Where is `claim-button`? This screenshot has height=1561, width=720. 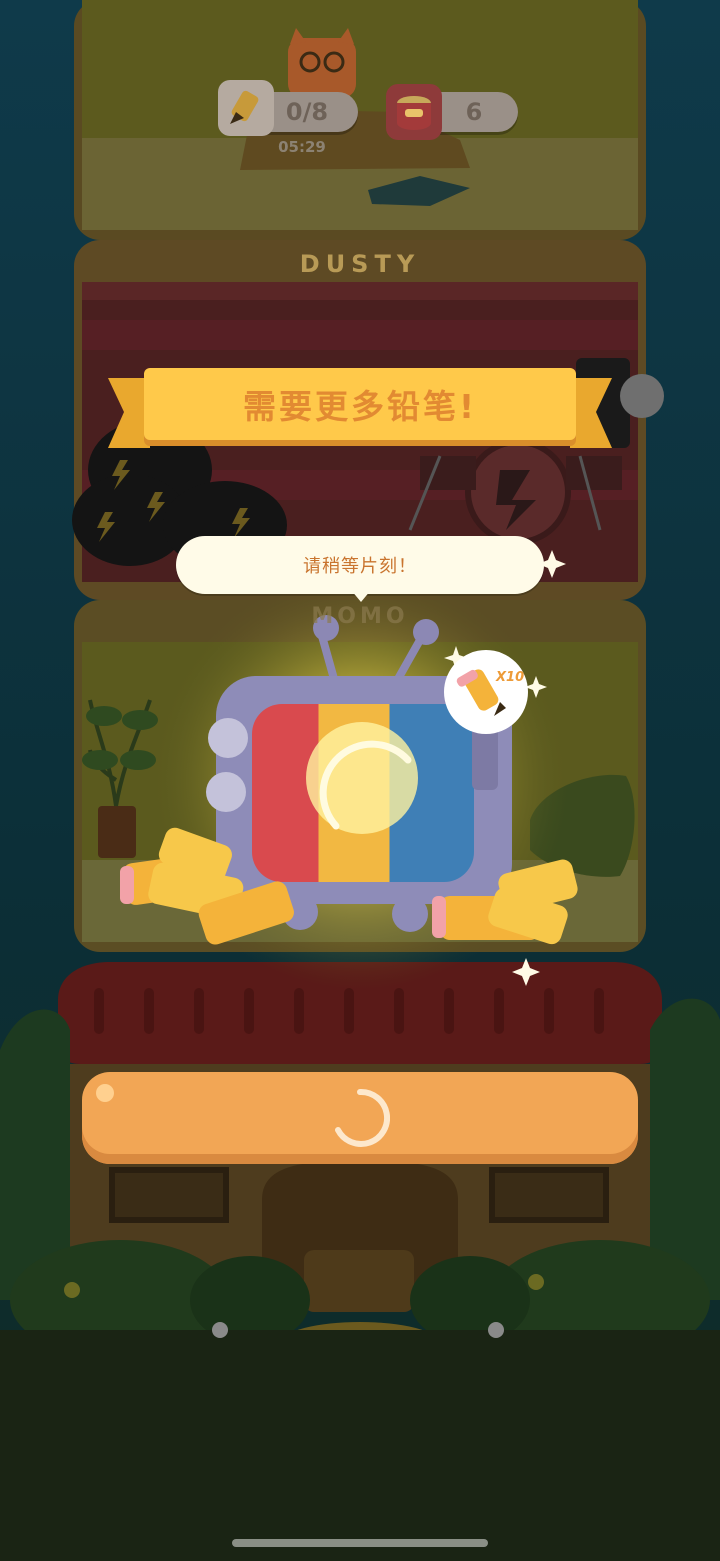
claim-button is located at coordinates (360, 1118).